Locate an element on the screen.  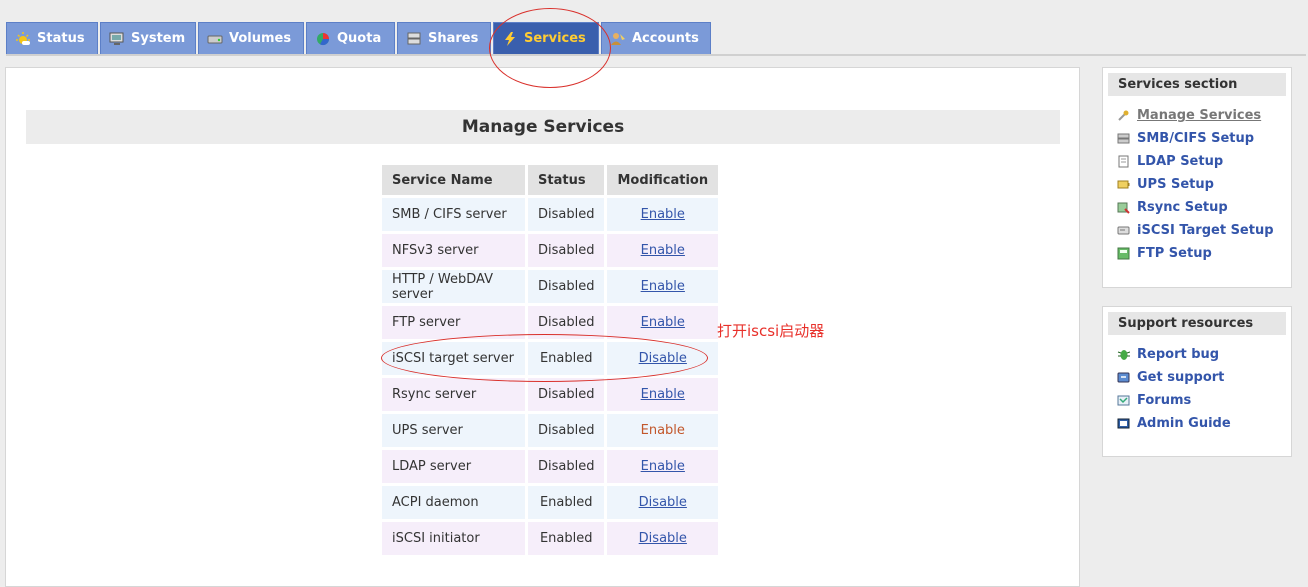
column-header-service-name: Service Name is located at coordinates (453, 180).